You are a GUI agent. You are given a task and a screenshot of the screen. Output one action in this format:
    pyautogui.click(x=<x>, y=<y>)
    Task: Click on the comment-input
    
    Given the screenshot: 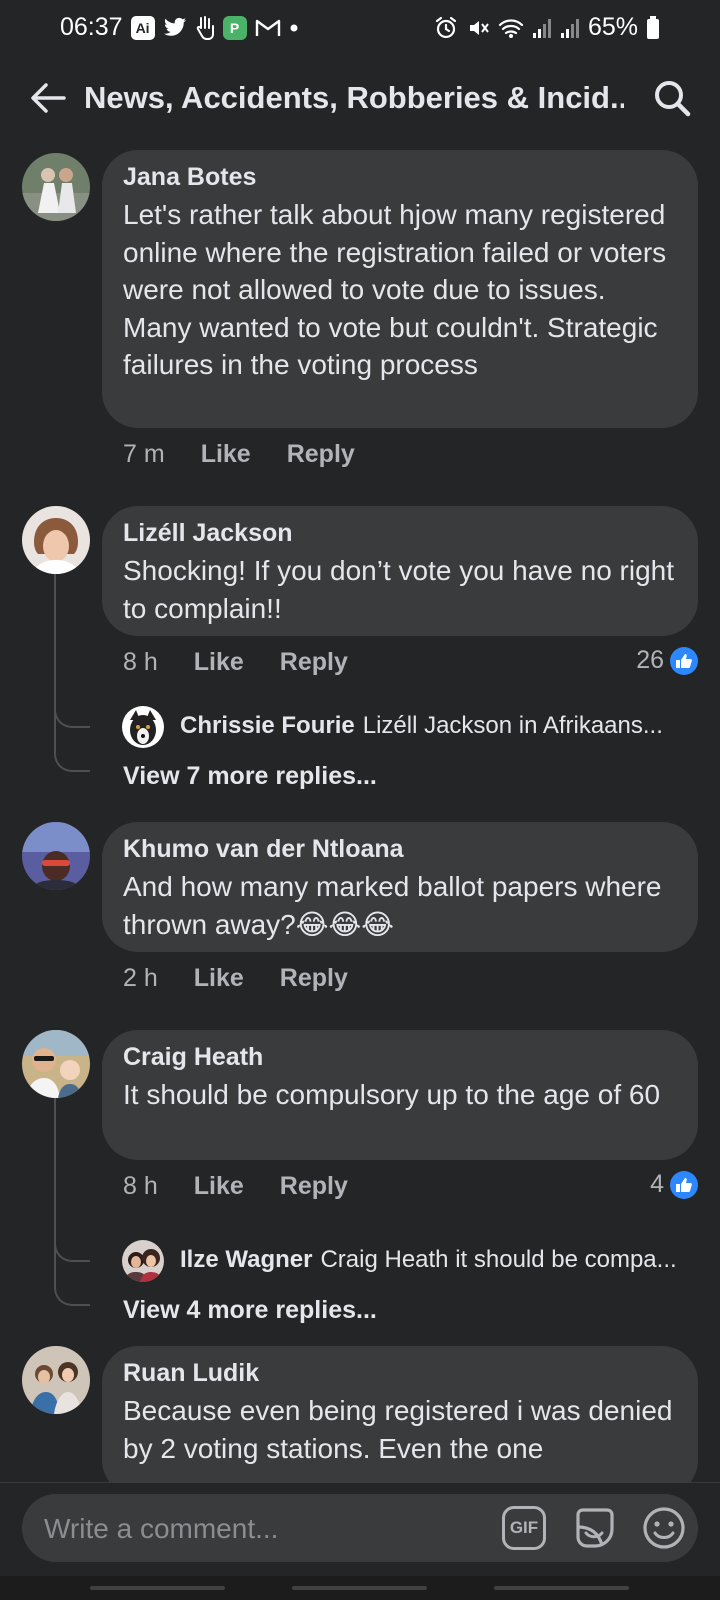 What is the action you would take?
    pyautogui.click(x=244, y=1529)
    